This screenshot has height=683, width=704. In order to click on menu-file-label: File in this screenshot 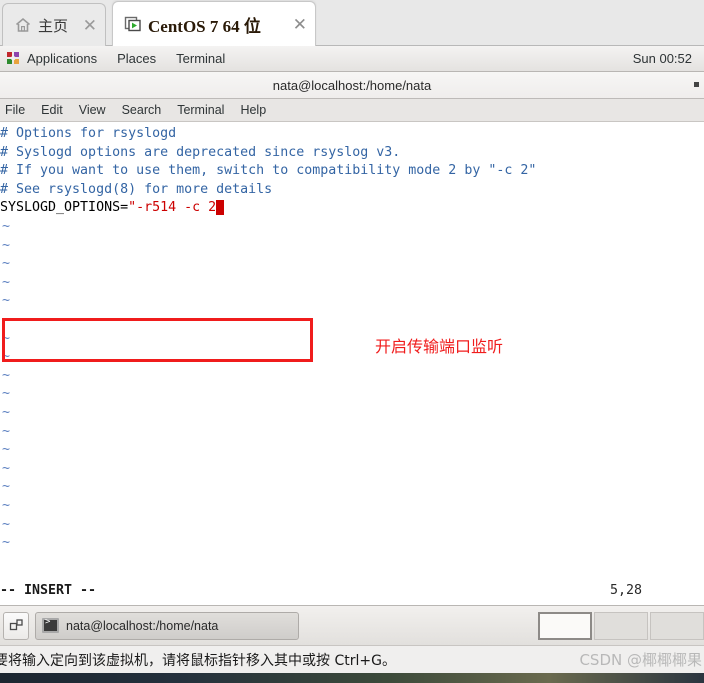, I will do `click(15, 110)`.